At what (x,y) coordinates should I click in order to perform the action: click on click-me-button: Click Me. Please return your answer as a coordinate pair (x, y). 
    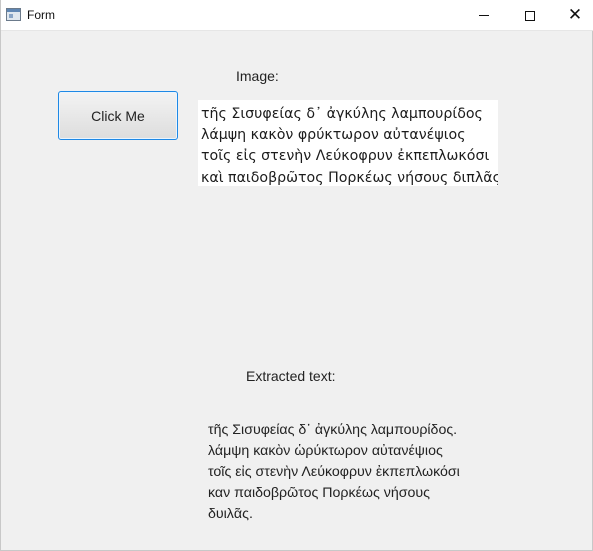
    Looking at the image, I should click on (118, 115).